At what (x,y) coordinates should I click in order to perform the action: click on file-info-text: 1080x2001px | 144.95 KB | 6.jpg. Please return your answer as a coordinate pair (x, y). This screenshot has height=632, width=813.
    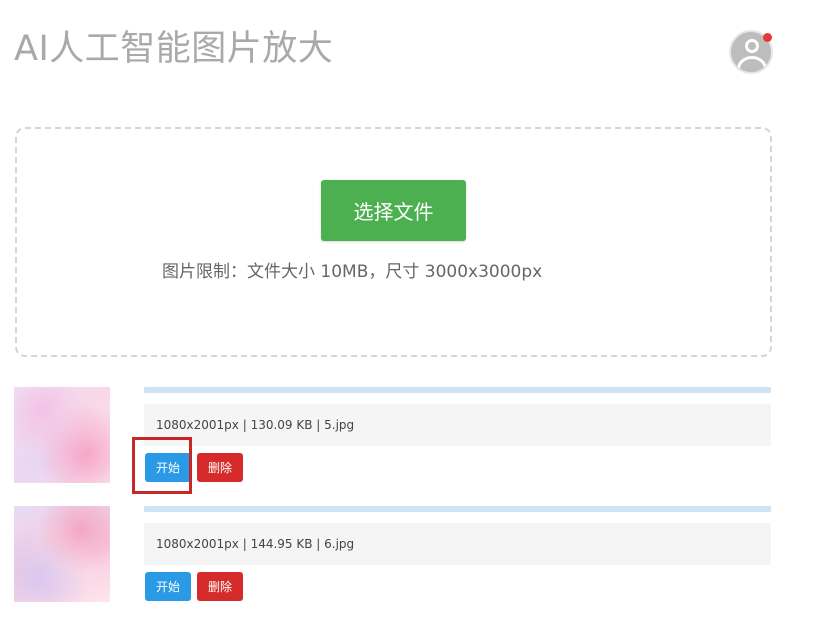
    Looking at the image, I should click on (255, 544).